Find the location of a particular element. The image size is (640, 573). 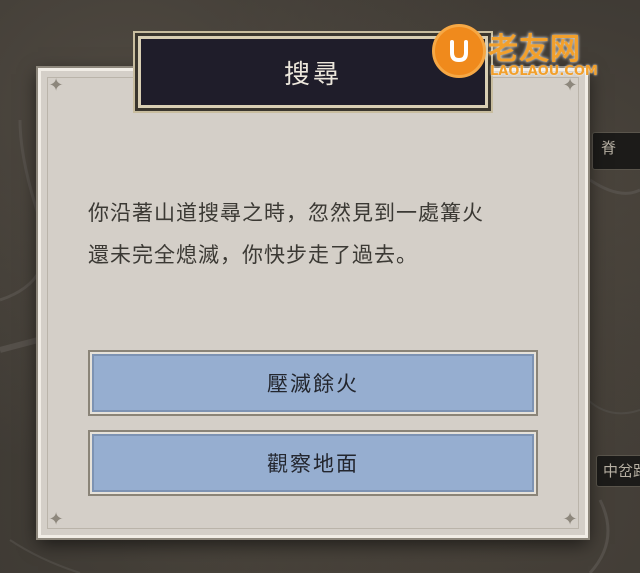

map-location-label: 脊 is located at coordinates (616, 151).